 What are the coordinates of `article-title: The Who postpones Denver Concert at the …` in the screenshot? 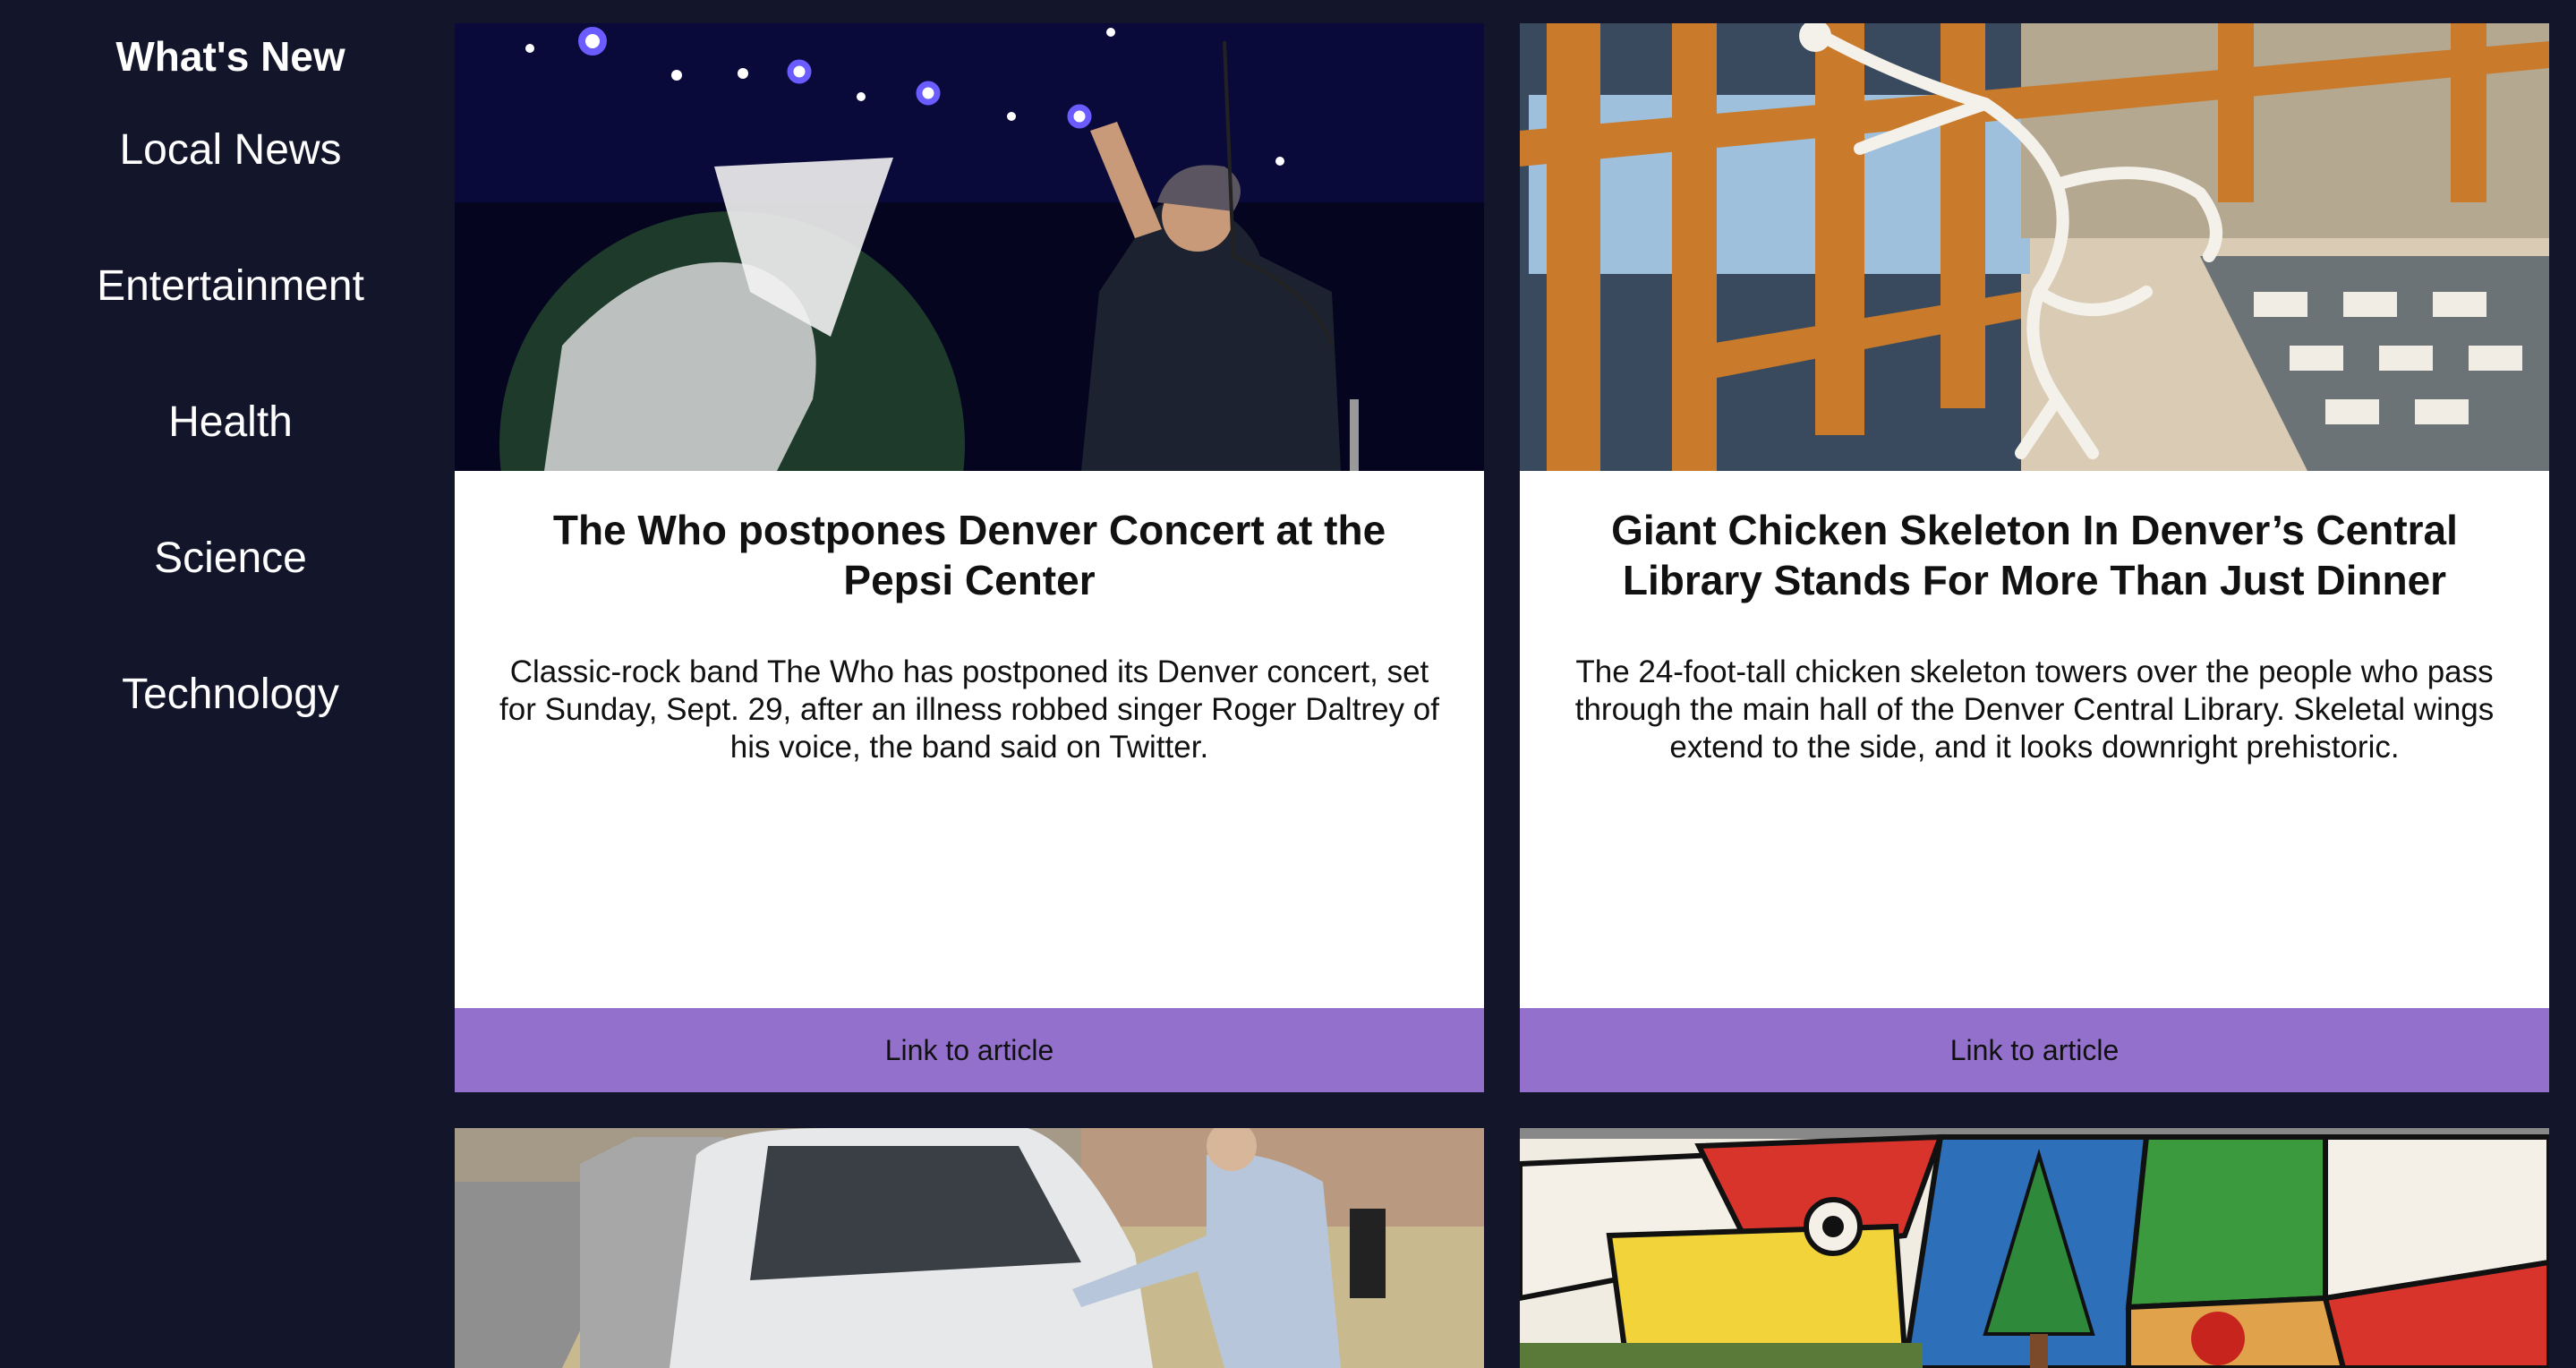 It's located at (969, 555).